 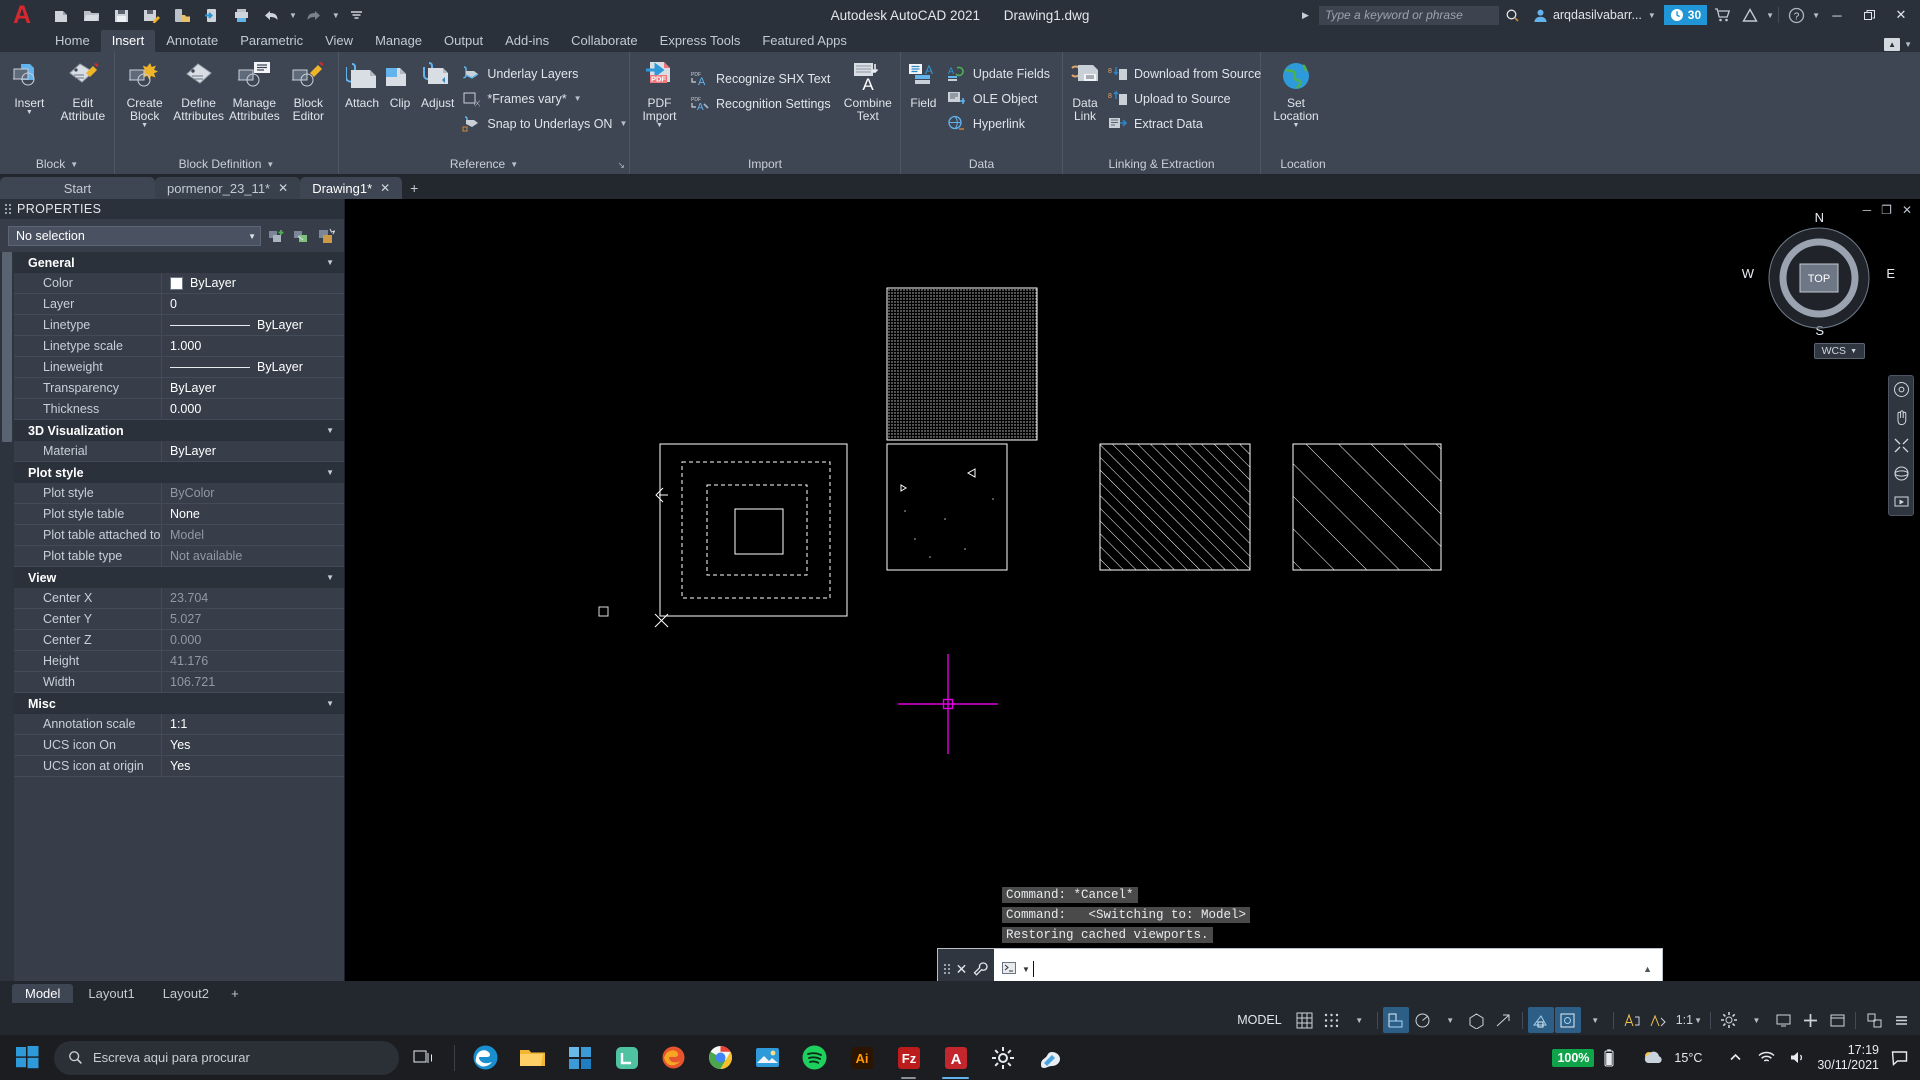 I want to click on showmotion-icon, so click(x=1901, y=501).